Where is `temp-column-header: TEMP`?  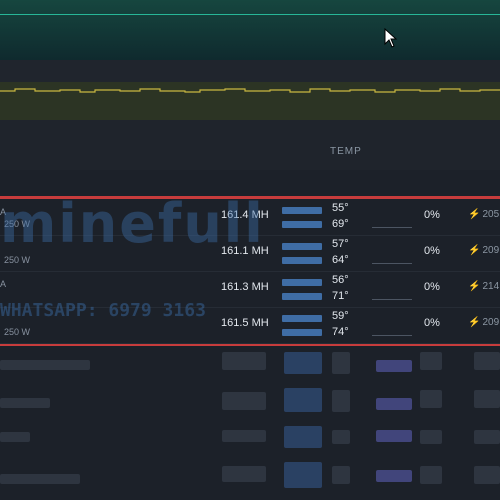
temp-column-header: TEMP is located at coordinates (346, 151).